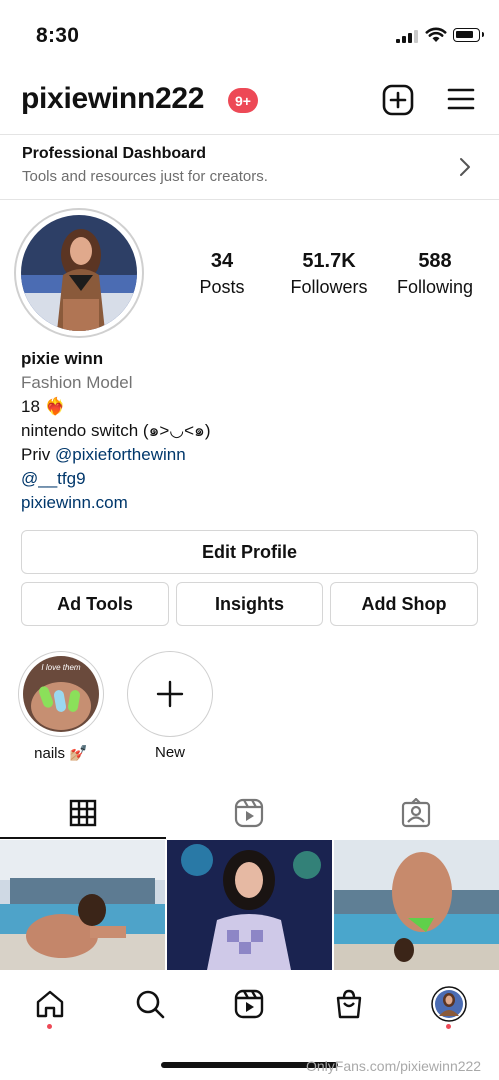 The image size is (499, 1080). What do you see at coordinates (243, 100) in the screenshot?
I see `notification-badge: 9+` at bounding box center [243, 100].